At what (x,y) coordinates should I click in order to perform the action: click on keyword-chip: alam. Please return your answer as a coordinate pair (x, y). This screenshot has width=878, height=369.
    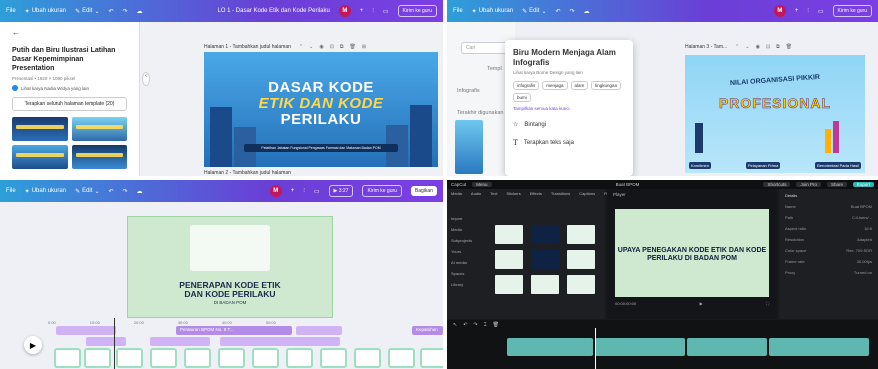
    Looking at the image, I should click on (579, 86).